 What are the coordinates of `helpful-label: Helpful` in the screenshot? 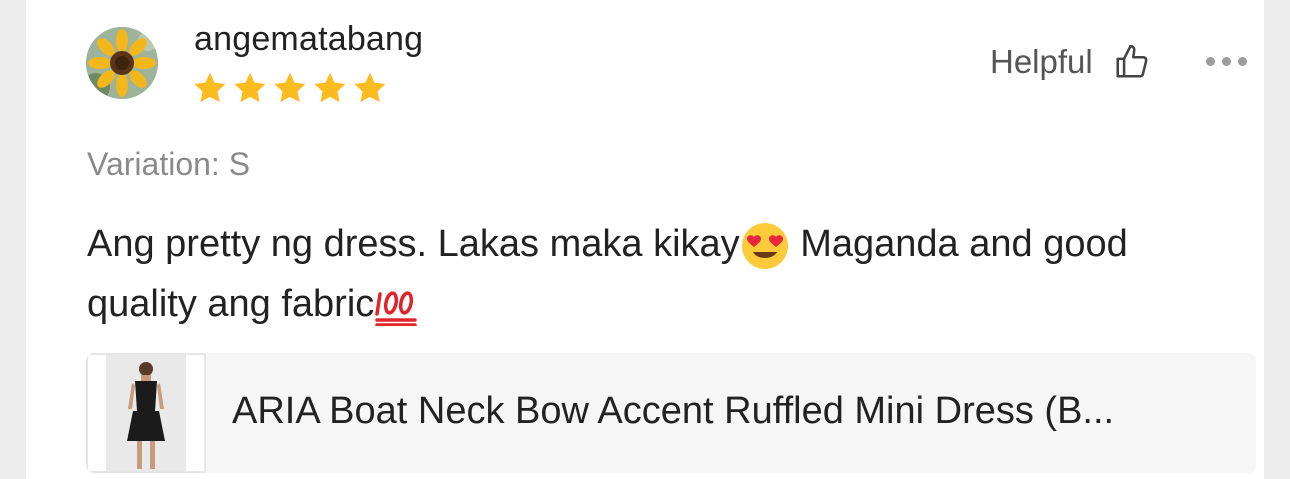 It's located at (1041, 61).